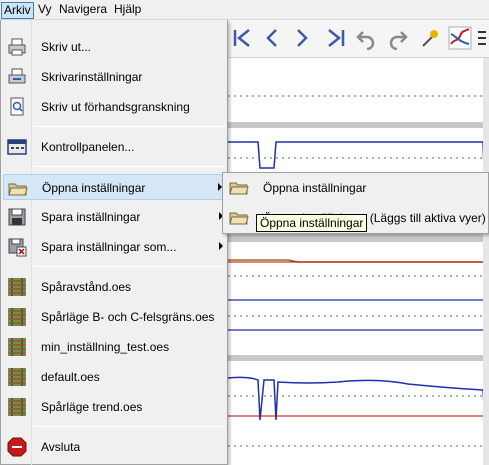 This screenshot has width=489, height=465. What do you see at coordinates (366, 38) in the screenshot?
I see `undo-icon` at bounding box center [366, 38].